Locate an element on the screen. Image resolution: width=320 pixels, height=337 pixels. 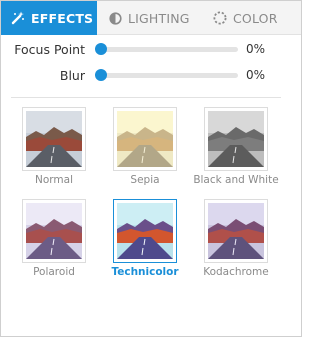
filter-polaroid: Polaroid is located at coordinates (54, 239).